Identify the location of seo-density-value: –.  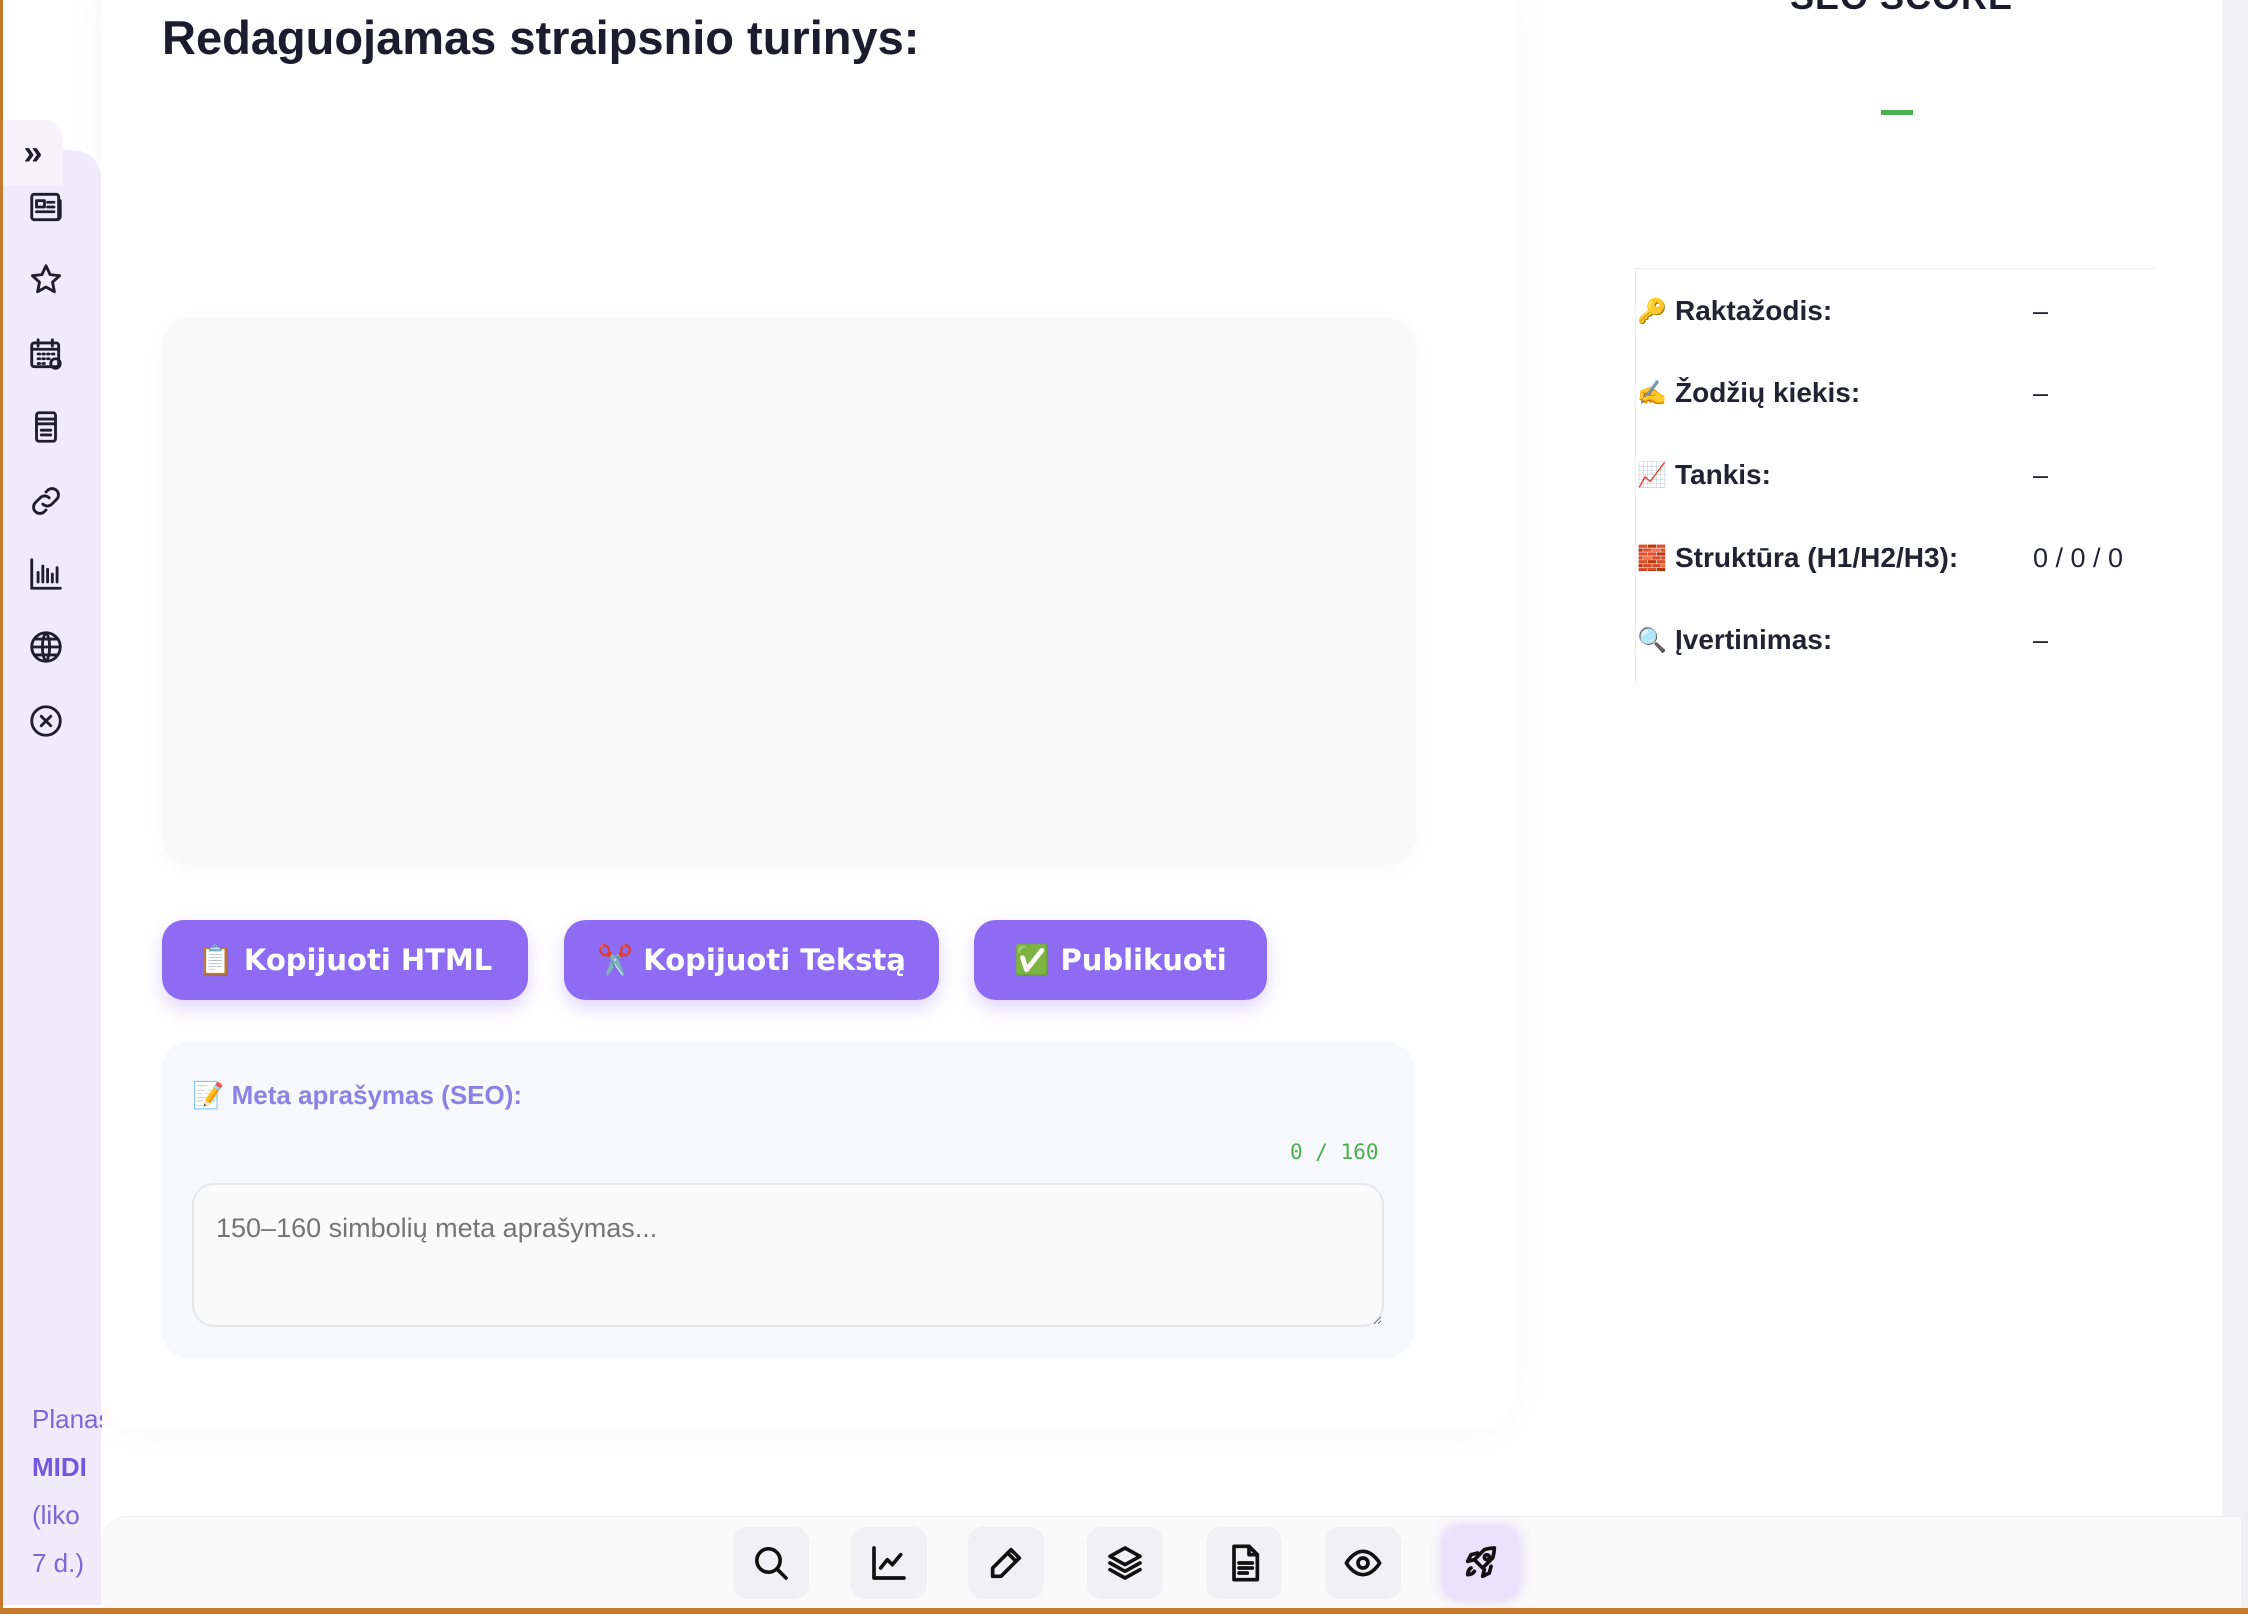
(2041, 474).